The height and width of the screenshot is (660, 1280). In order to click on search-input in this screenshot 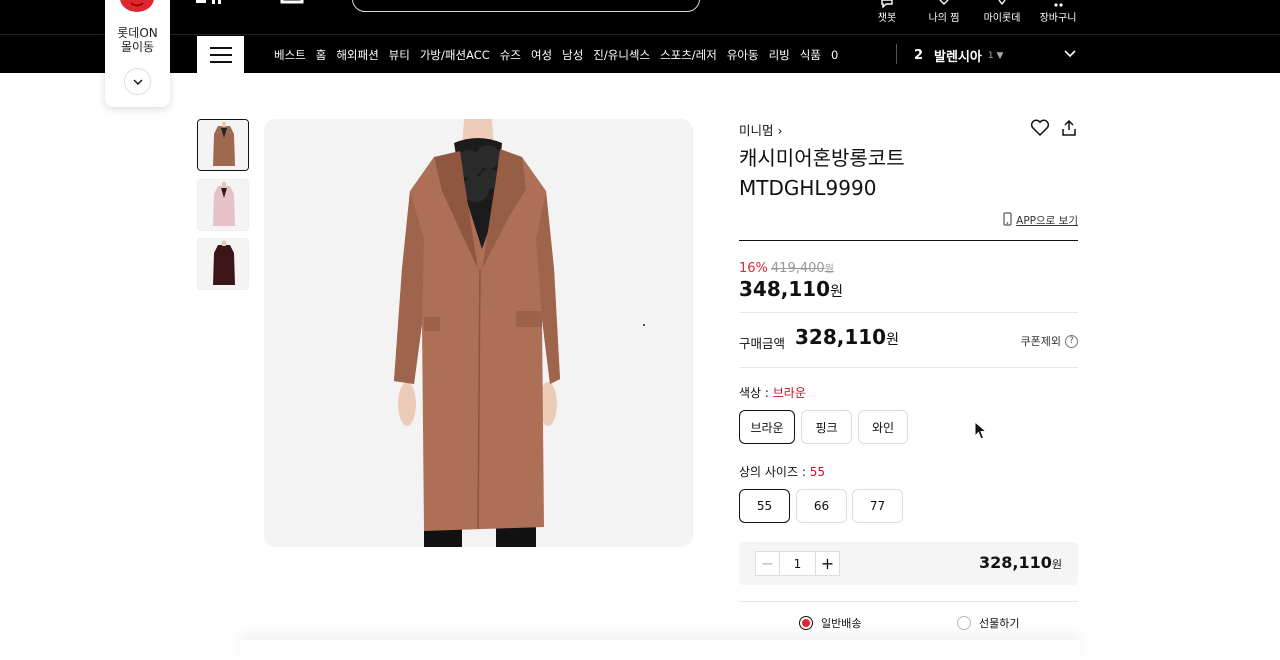, I will do `click(526, 6)`.